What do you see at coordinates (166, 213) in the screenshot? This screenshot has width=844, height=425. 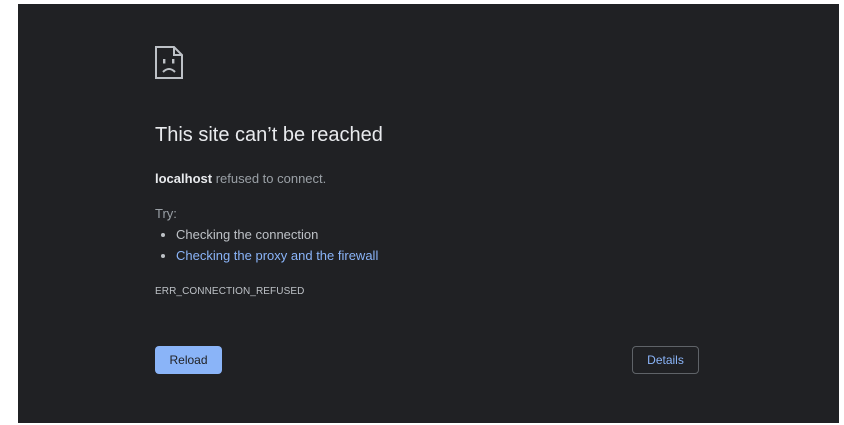 I see `try-label: Try:` at bounding box center [166, 213].